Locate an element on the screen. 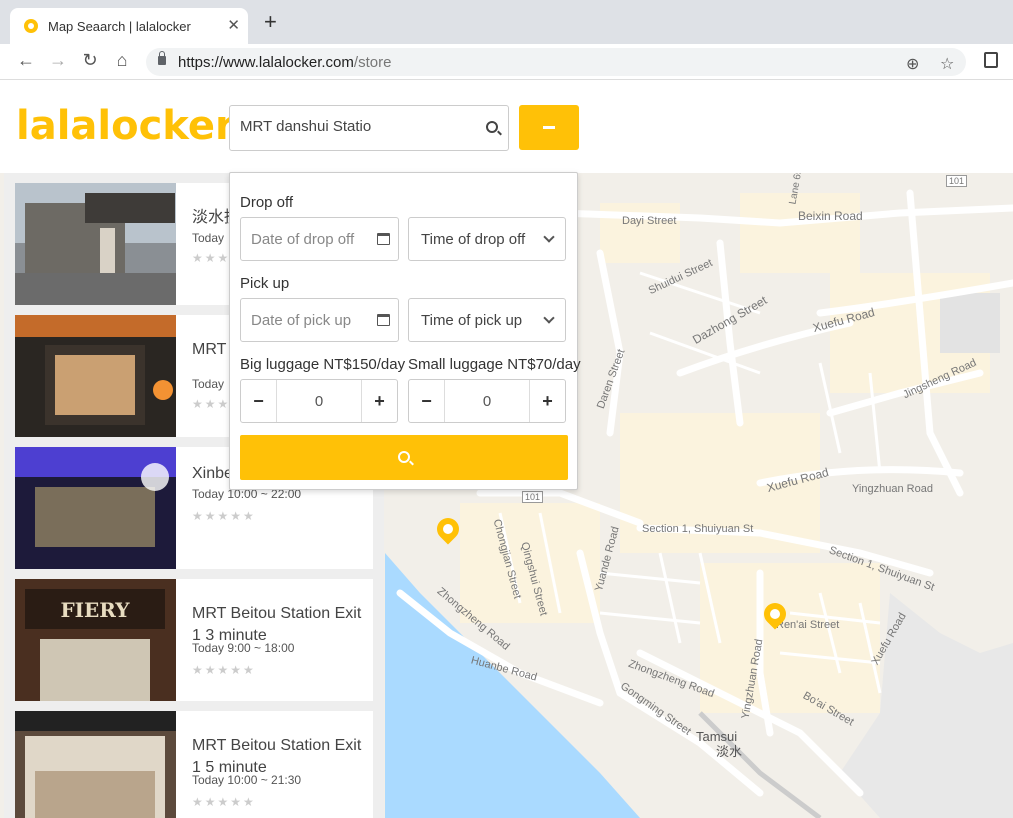 The width and height of the screenshot is (1013, 818). drop-off-label: Drop off is located at coordinates (267, 202).